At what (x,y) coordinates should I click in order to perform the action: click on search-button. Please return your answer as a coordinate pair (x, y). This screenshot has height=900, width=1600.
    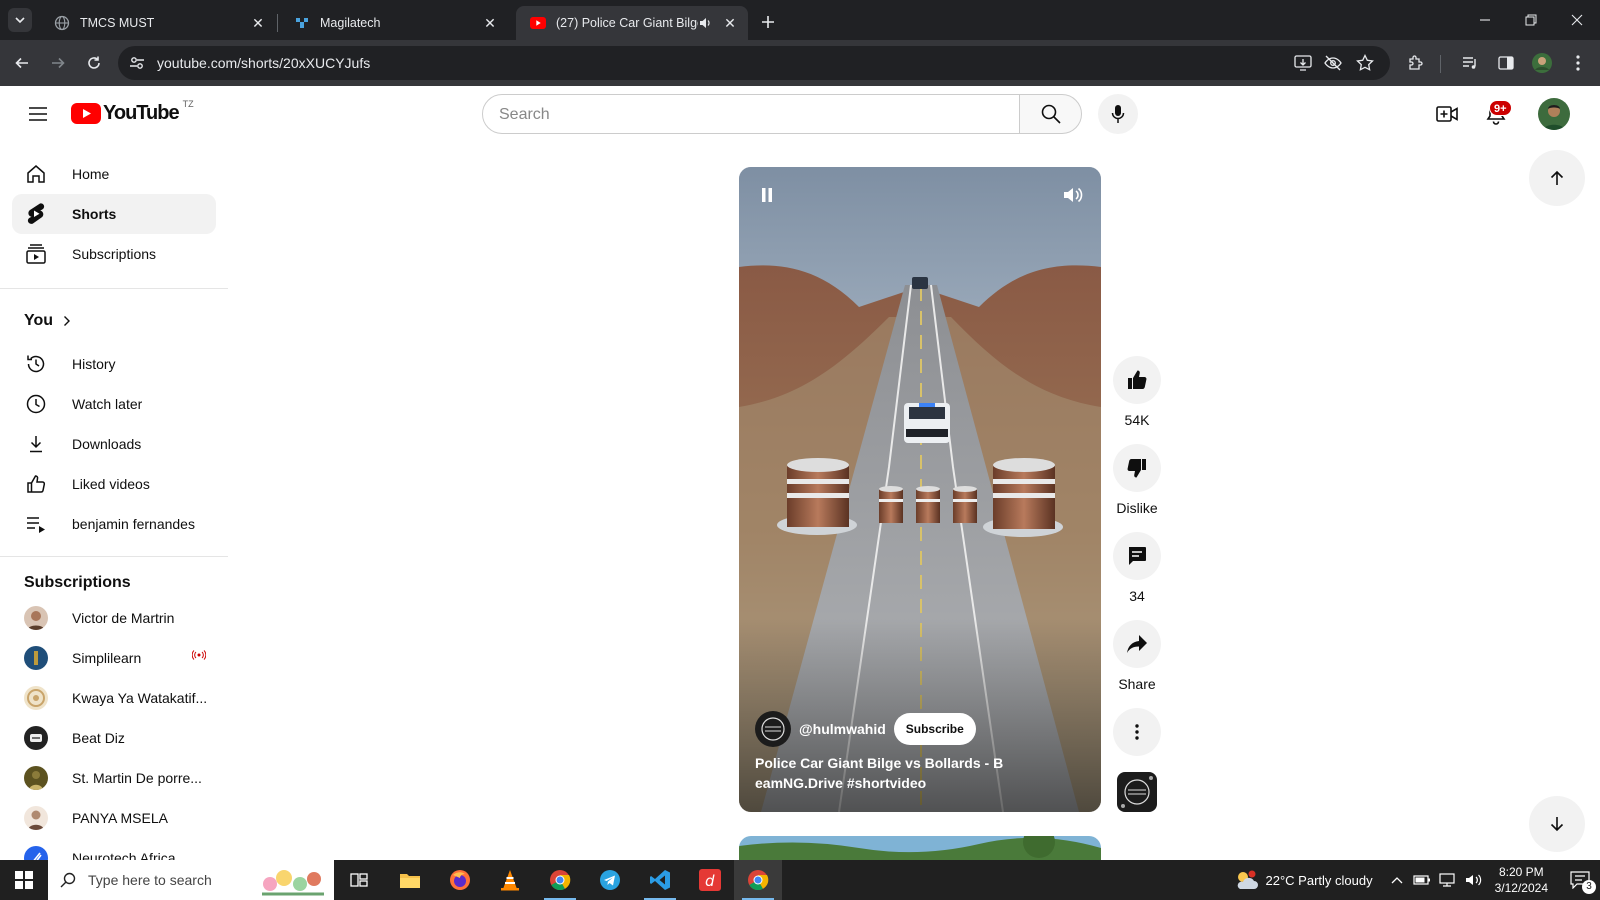
    Looking at the image, I should click on (1050, 114).